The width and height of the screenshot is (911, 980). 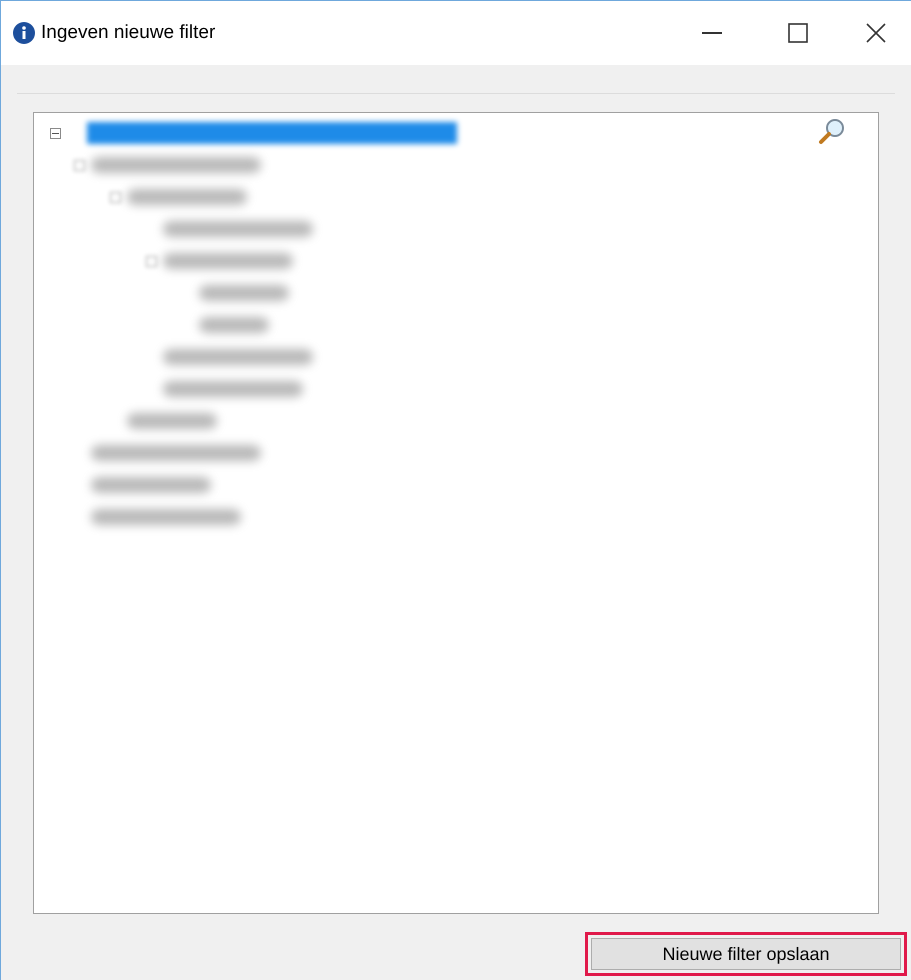 What do you see at coordinates (24, 33) in the screenshot?
I see `info-icon` at bounding box center [24, 33].